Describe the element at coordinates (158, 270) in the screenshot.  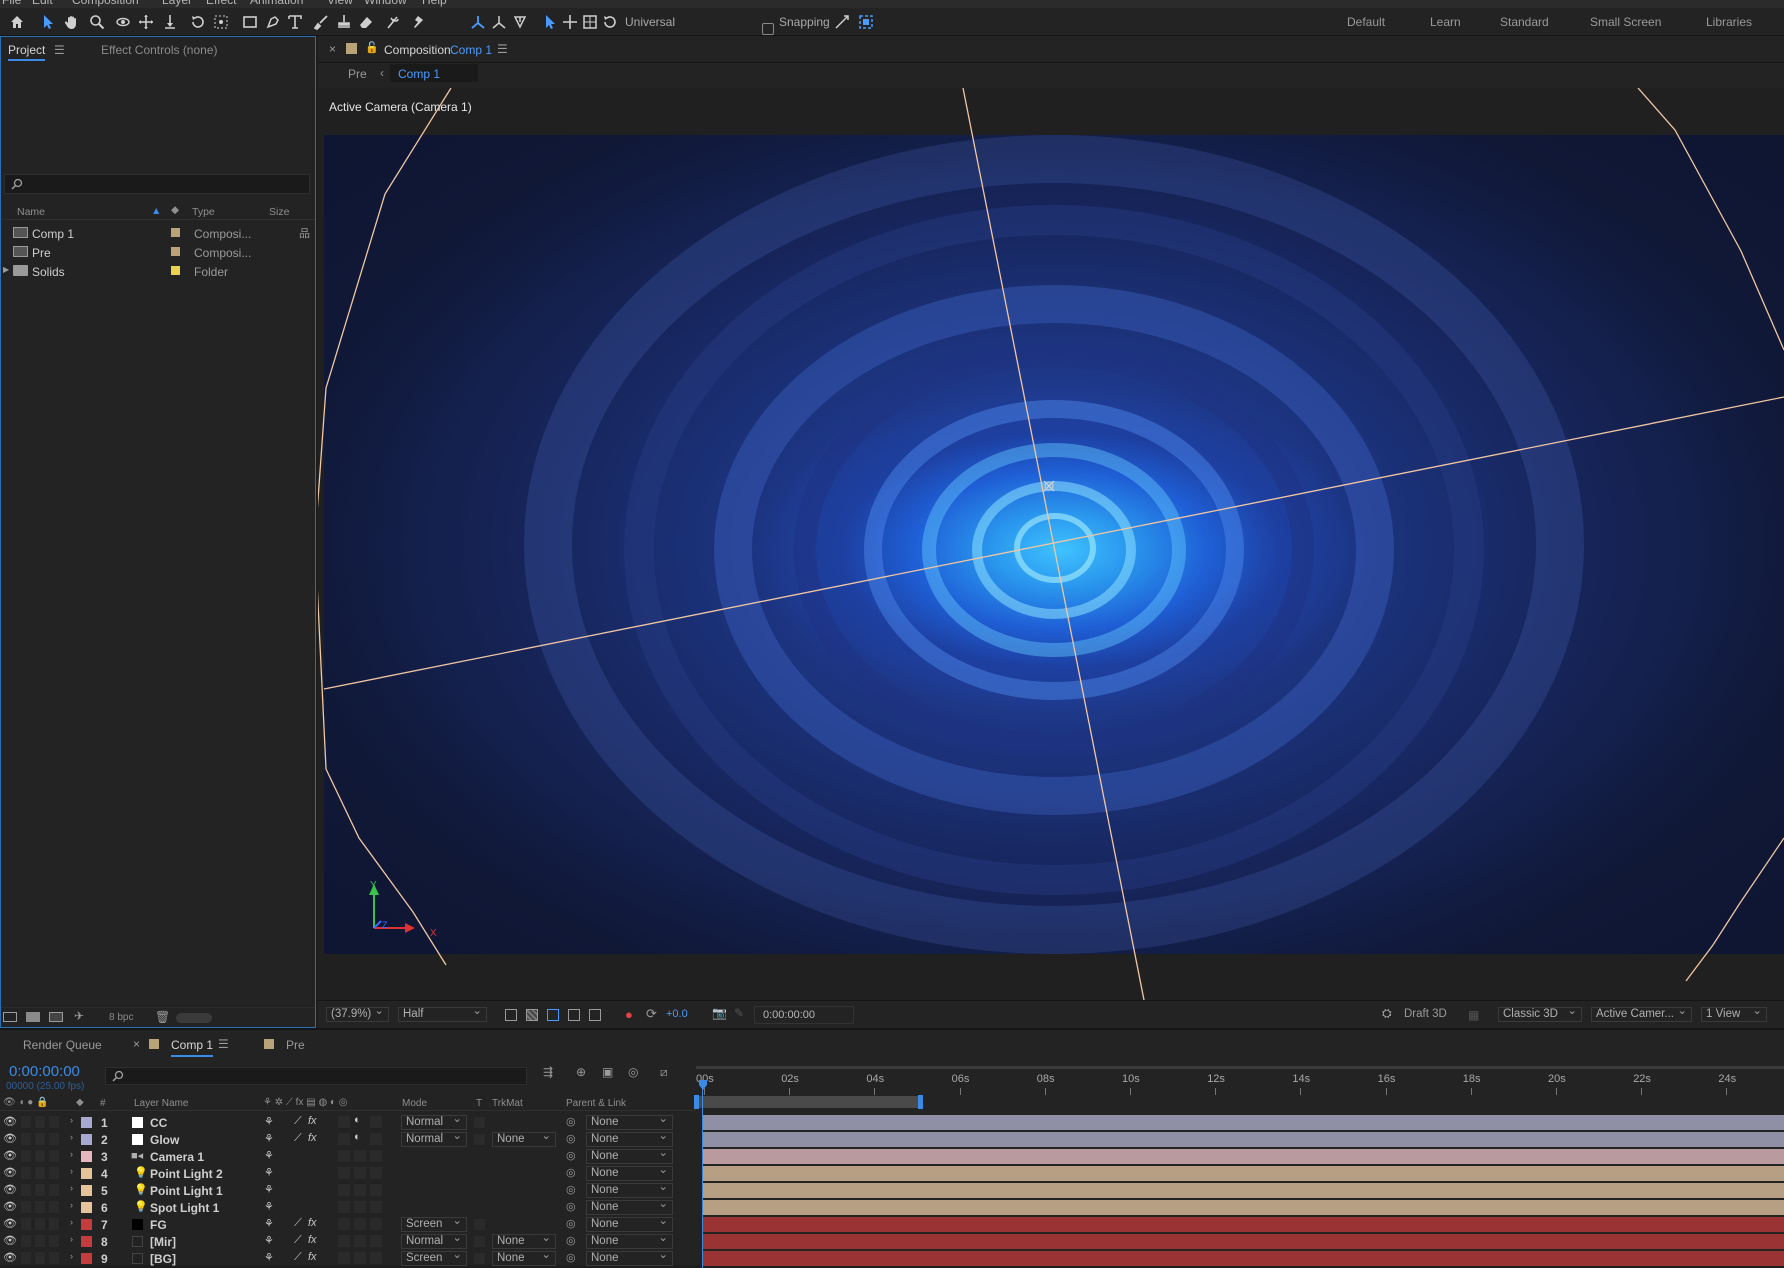
I see `project-item: ▶ Solids Folder` at that location.